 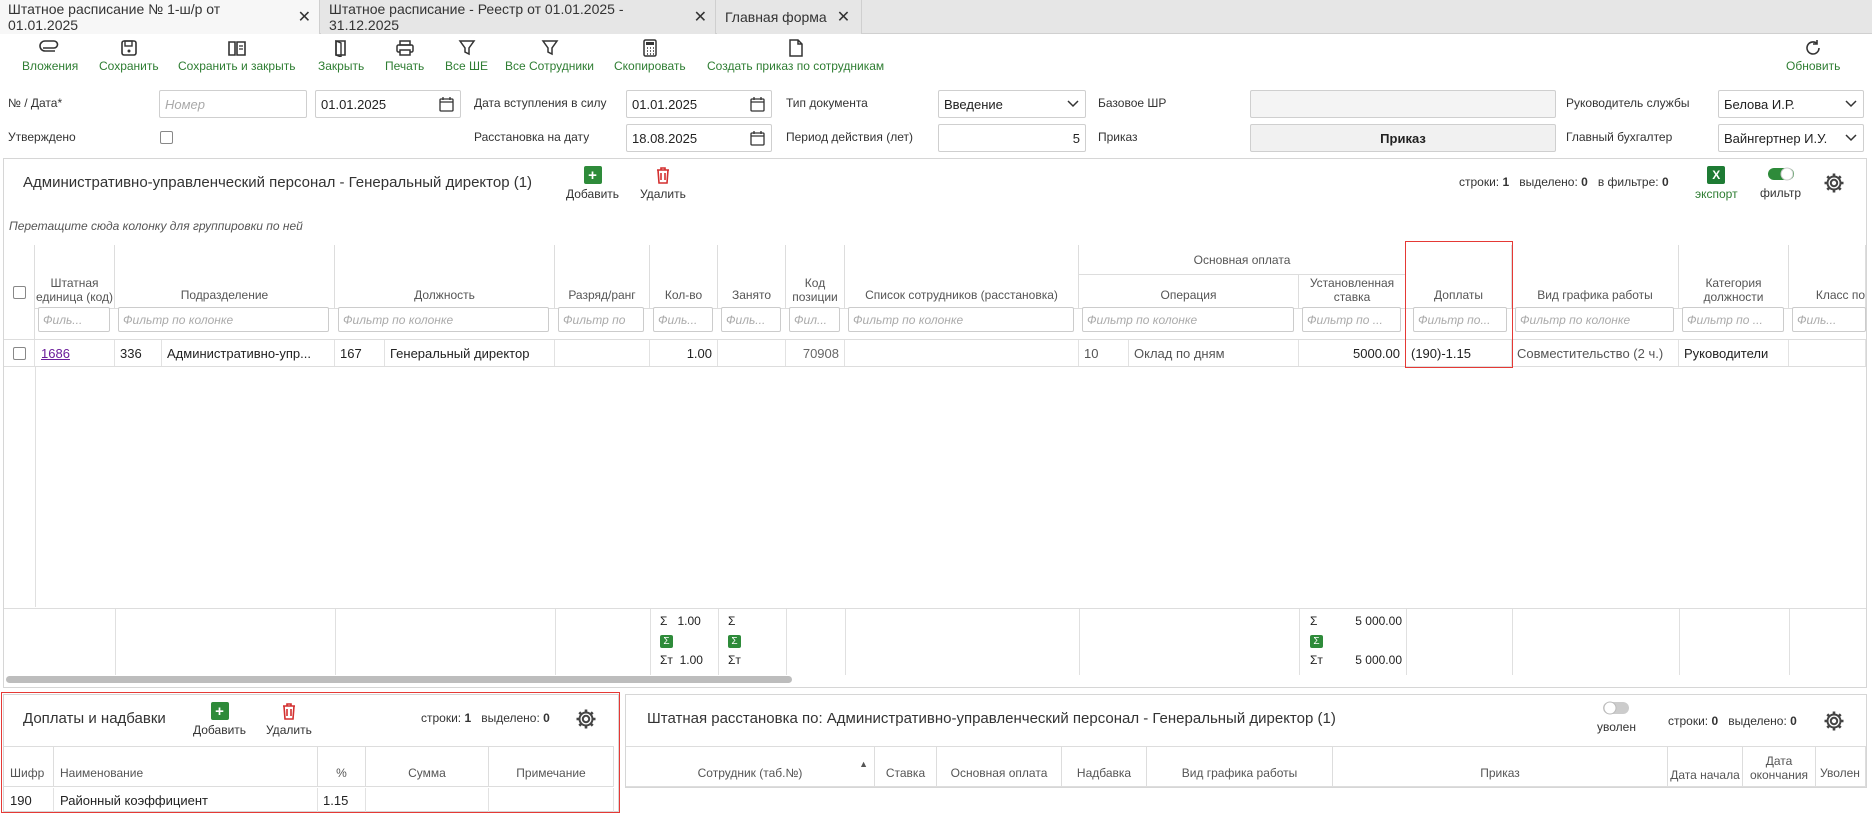 What do you see at coordinates (1316, 660) in the screenshot?
I see `sigma-t-label: Σт` at bounding box center [1316, 660].